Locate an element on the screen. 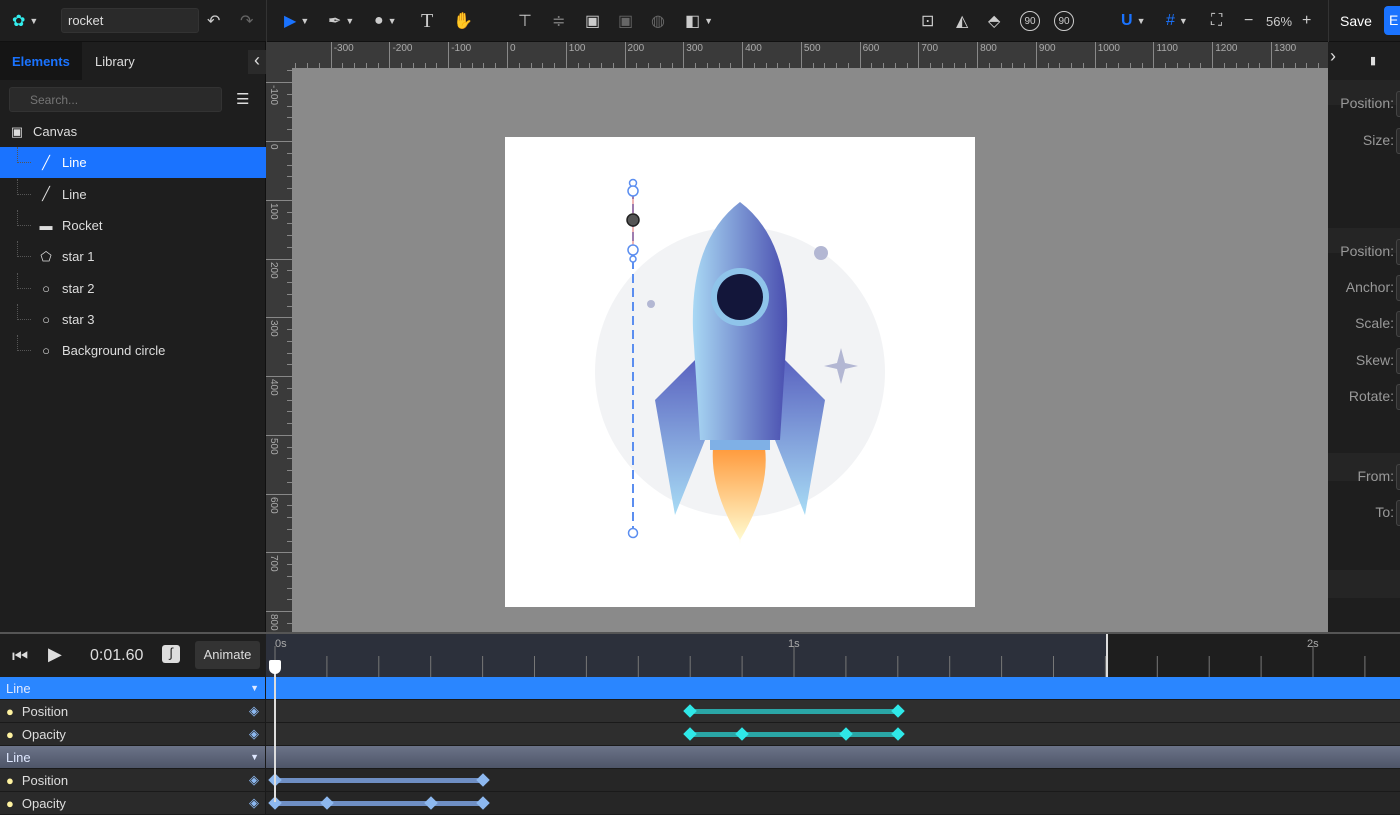 The width and height of the screenshot is (1400, 815). timeline-tick-label: 0s is located at coordinates (281, 644).